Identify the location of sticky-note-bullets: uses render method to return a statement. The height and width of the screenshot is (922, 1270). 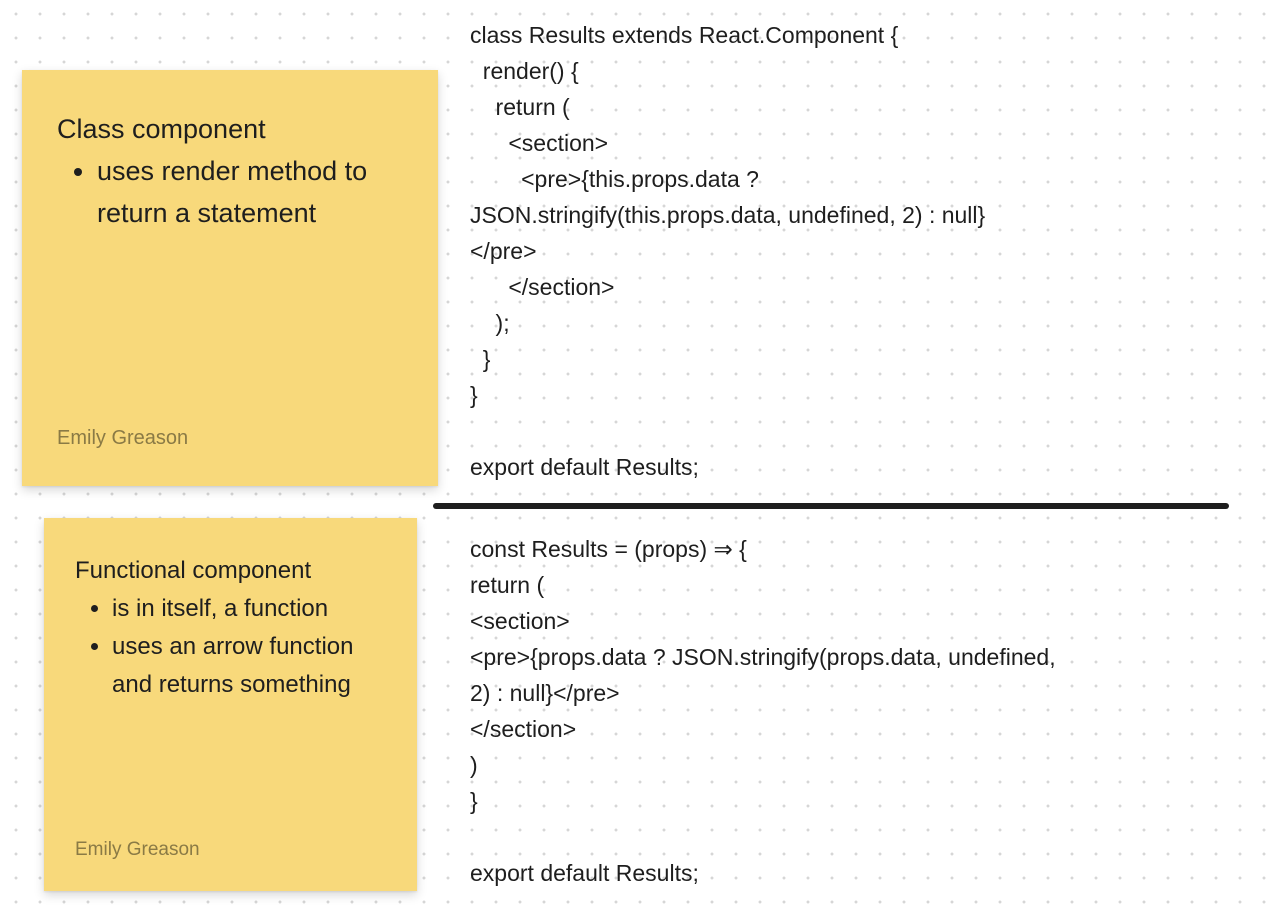
(237, 192).